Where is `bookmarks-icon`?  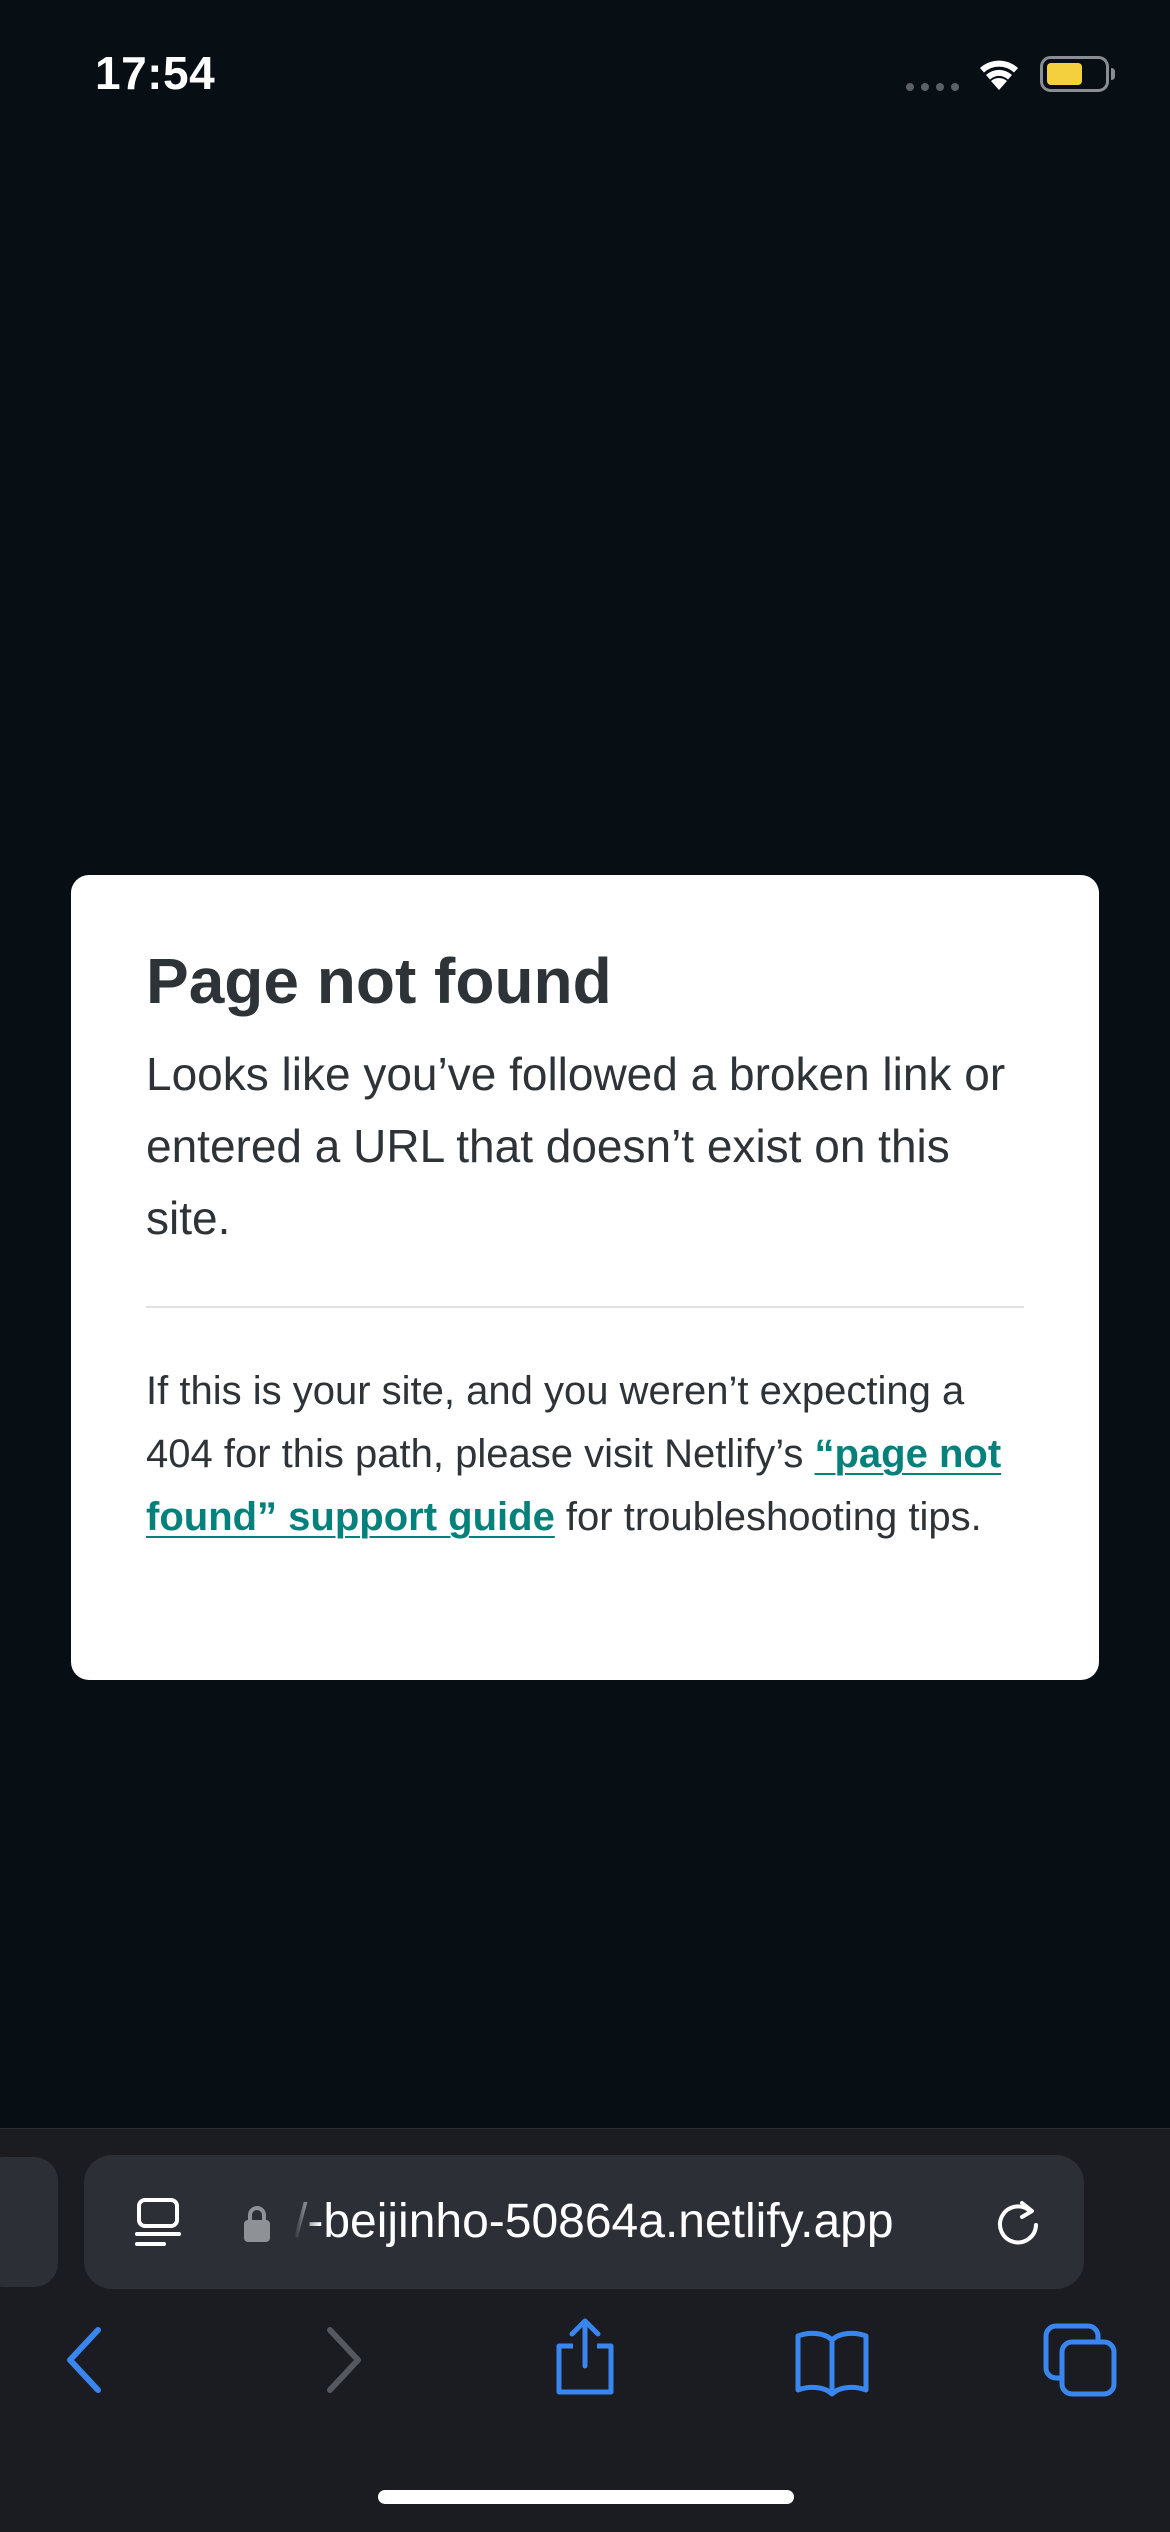
bookmarks-icon is located at coordinates (832, 2360).